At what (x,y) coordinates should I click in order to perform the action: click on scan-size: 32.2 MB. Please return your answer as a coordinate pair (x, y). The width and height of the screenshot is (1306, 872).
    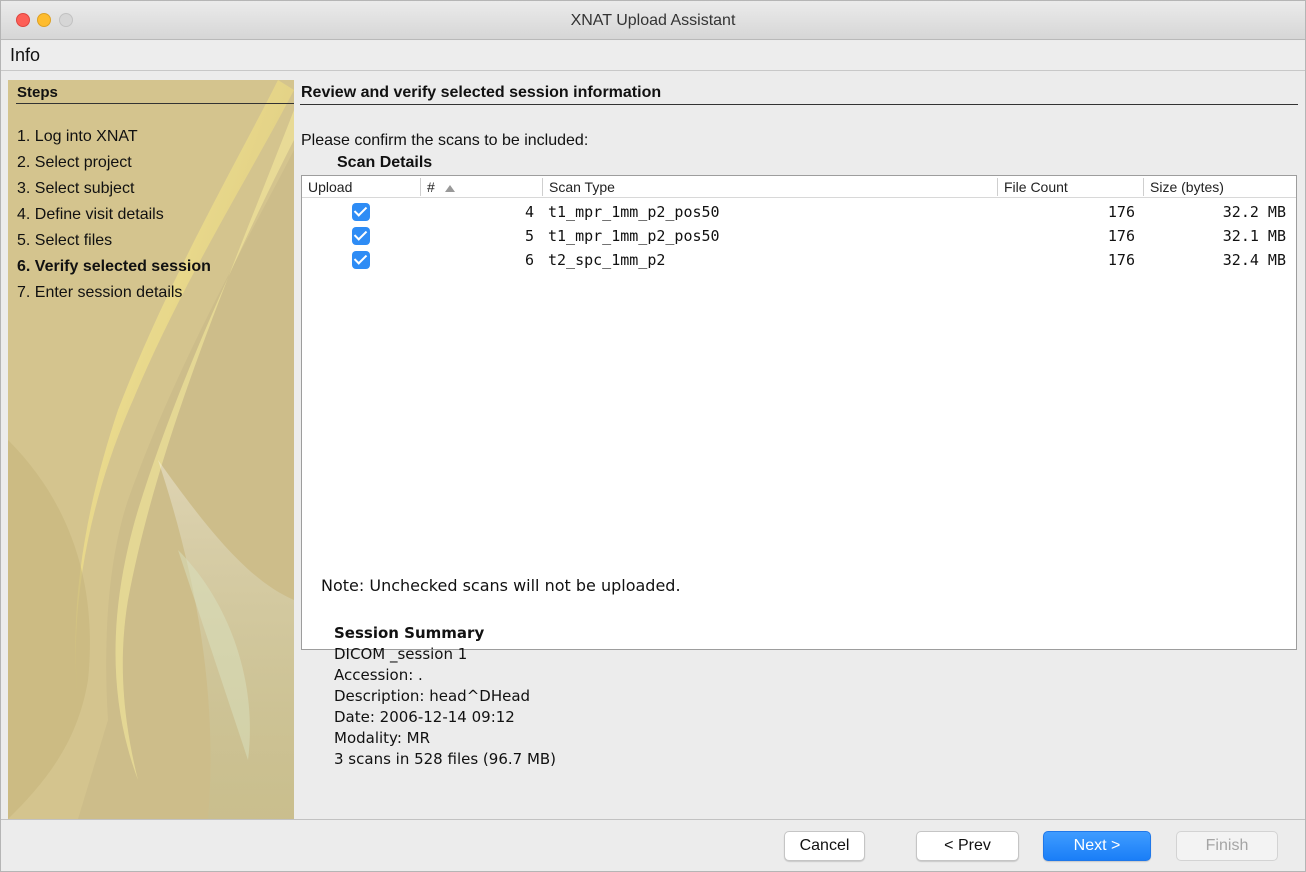
    Looking at the image, I should click on (1254, 212).